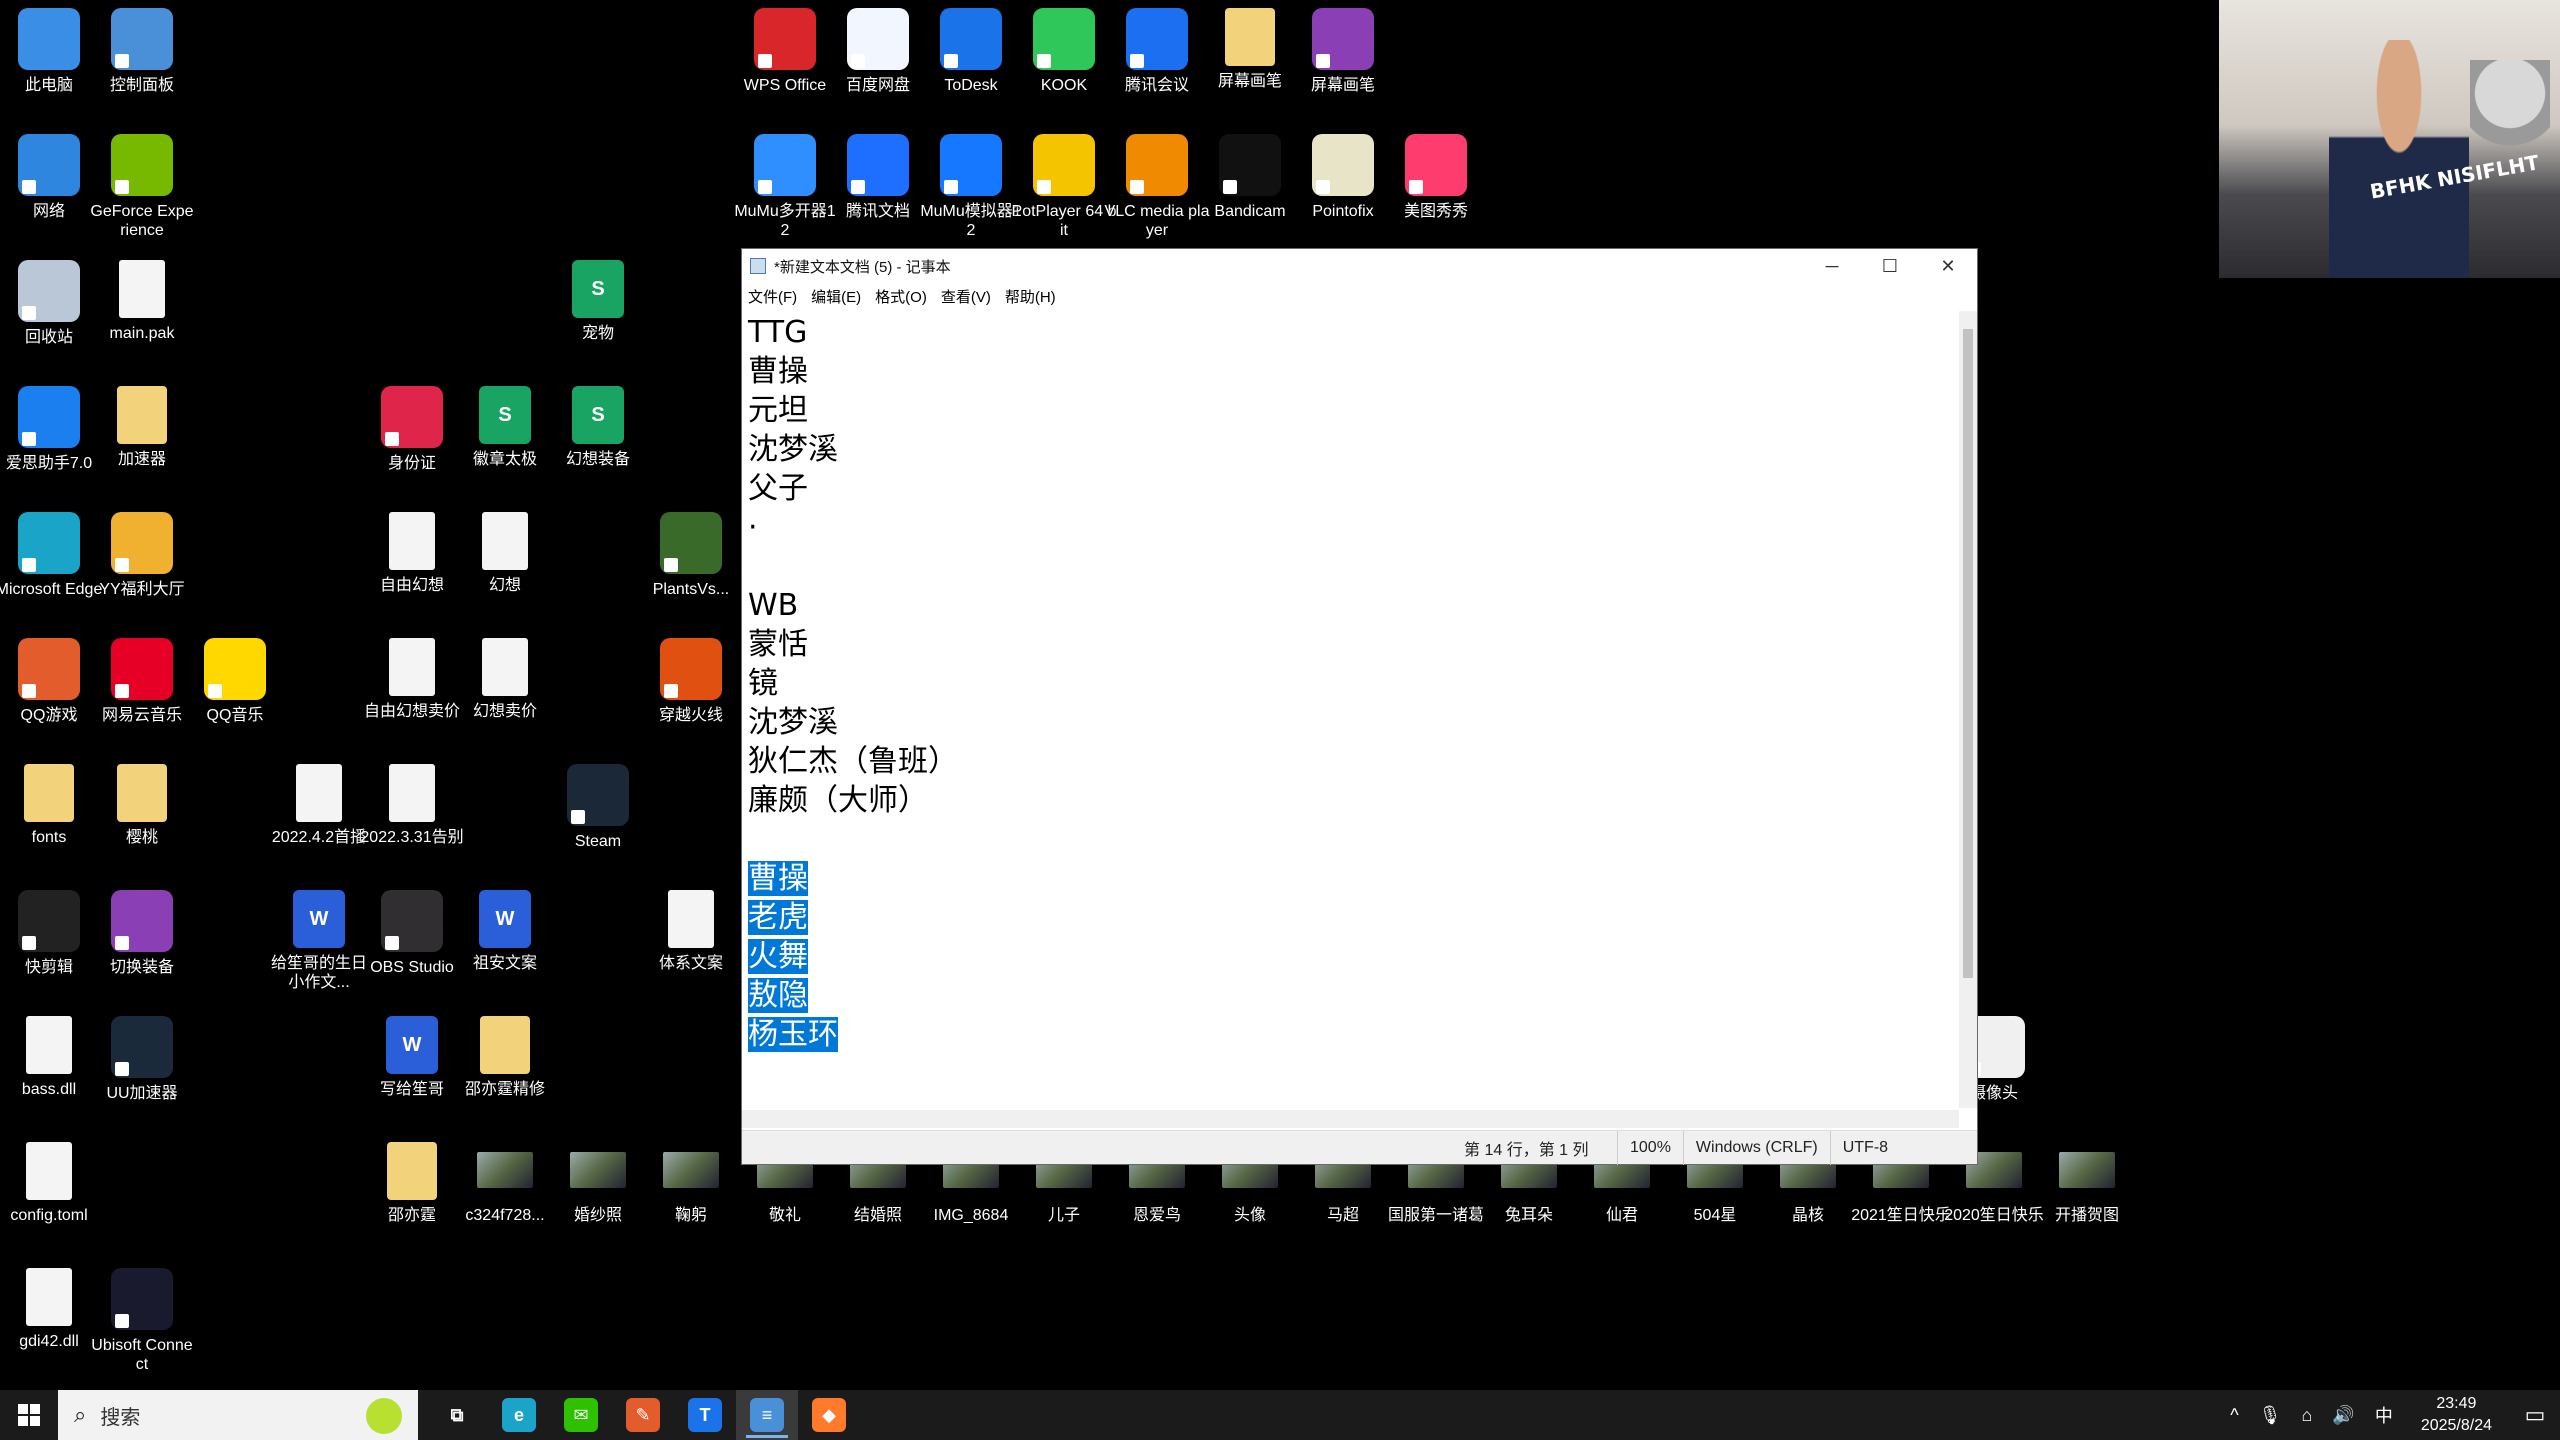 The width and height of the screenshot is (2560, 1440). Describe the element at coordinates (691, 681) in the screenshot. I see `desktop-icon: 穿越火线` at that location.